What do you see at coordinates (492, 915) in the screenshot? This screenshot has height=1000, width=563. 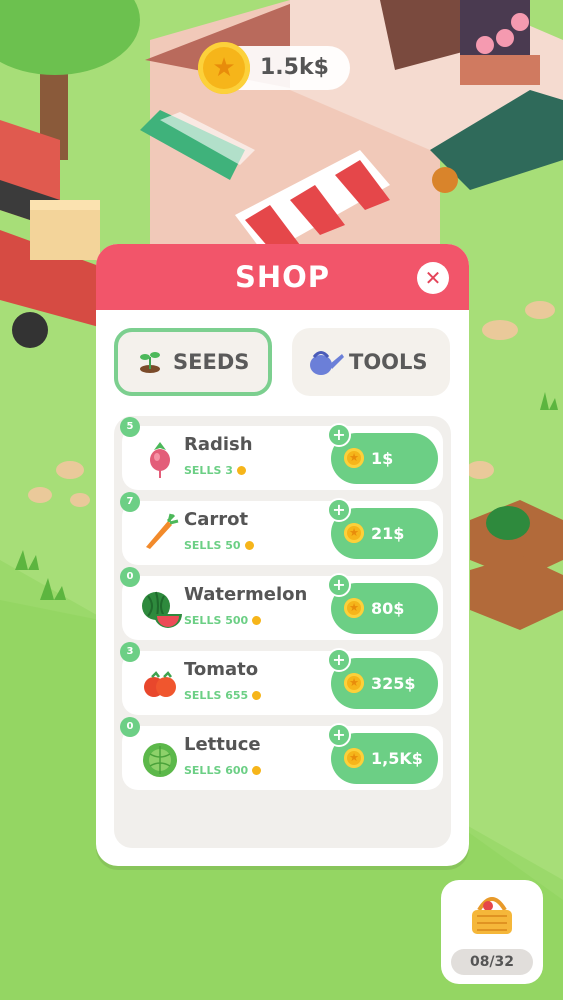 I see `basket-icon` at bounding box center [492, 915].